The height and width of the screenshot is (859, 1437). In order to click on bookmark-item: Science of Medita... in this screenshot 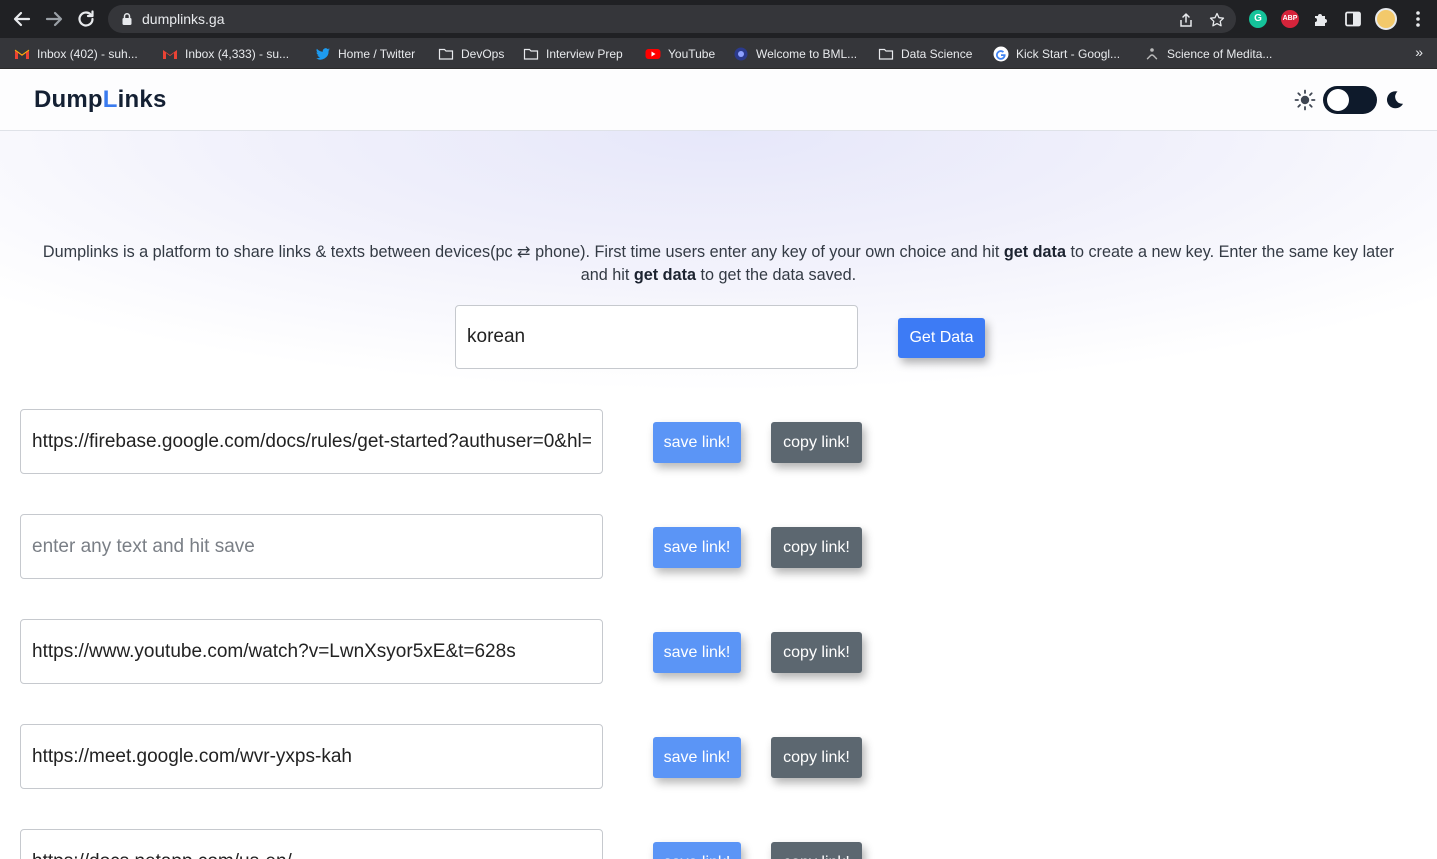, I will do `click(1208, 54)`.